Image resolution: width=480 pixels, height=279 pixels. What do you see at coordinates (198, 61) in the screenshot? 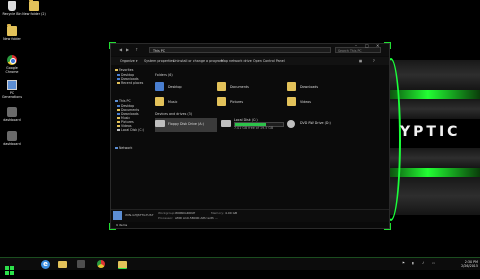
I see `uninstall-program-button: Uninstall or change a program` at bounding box center [198, 61].